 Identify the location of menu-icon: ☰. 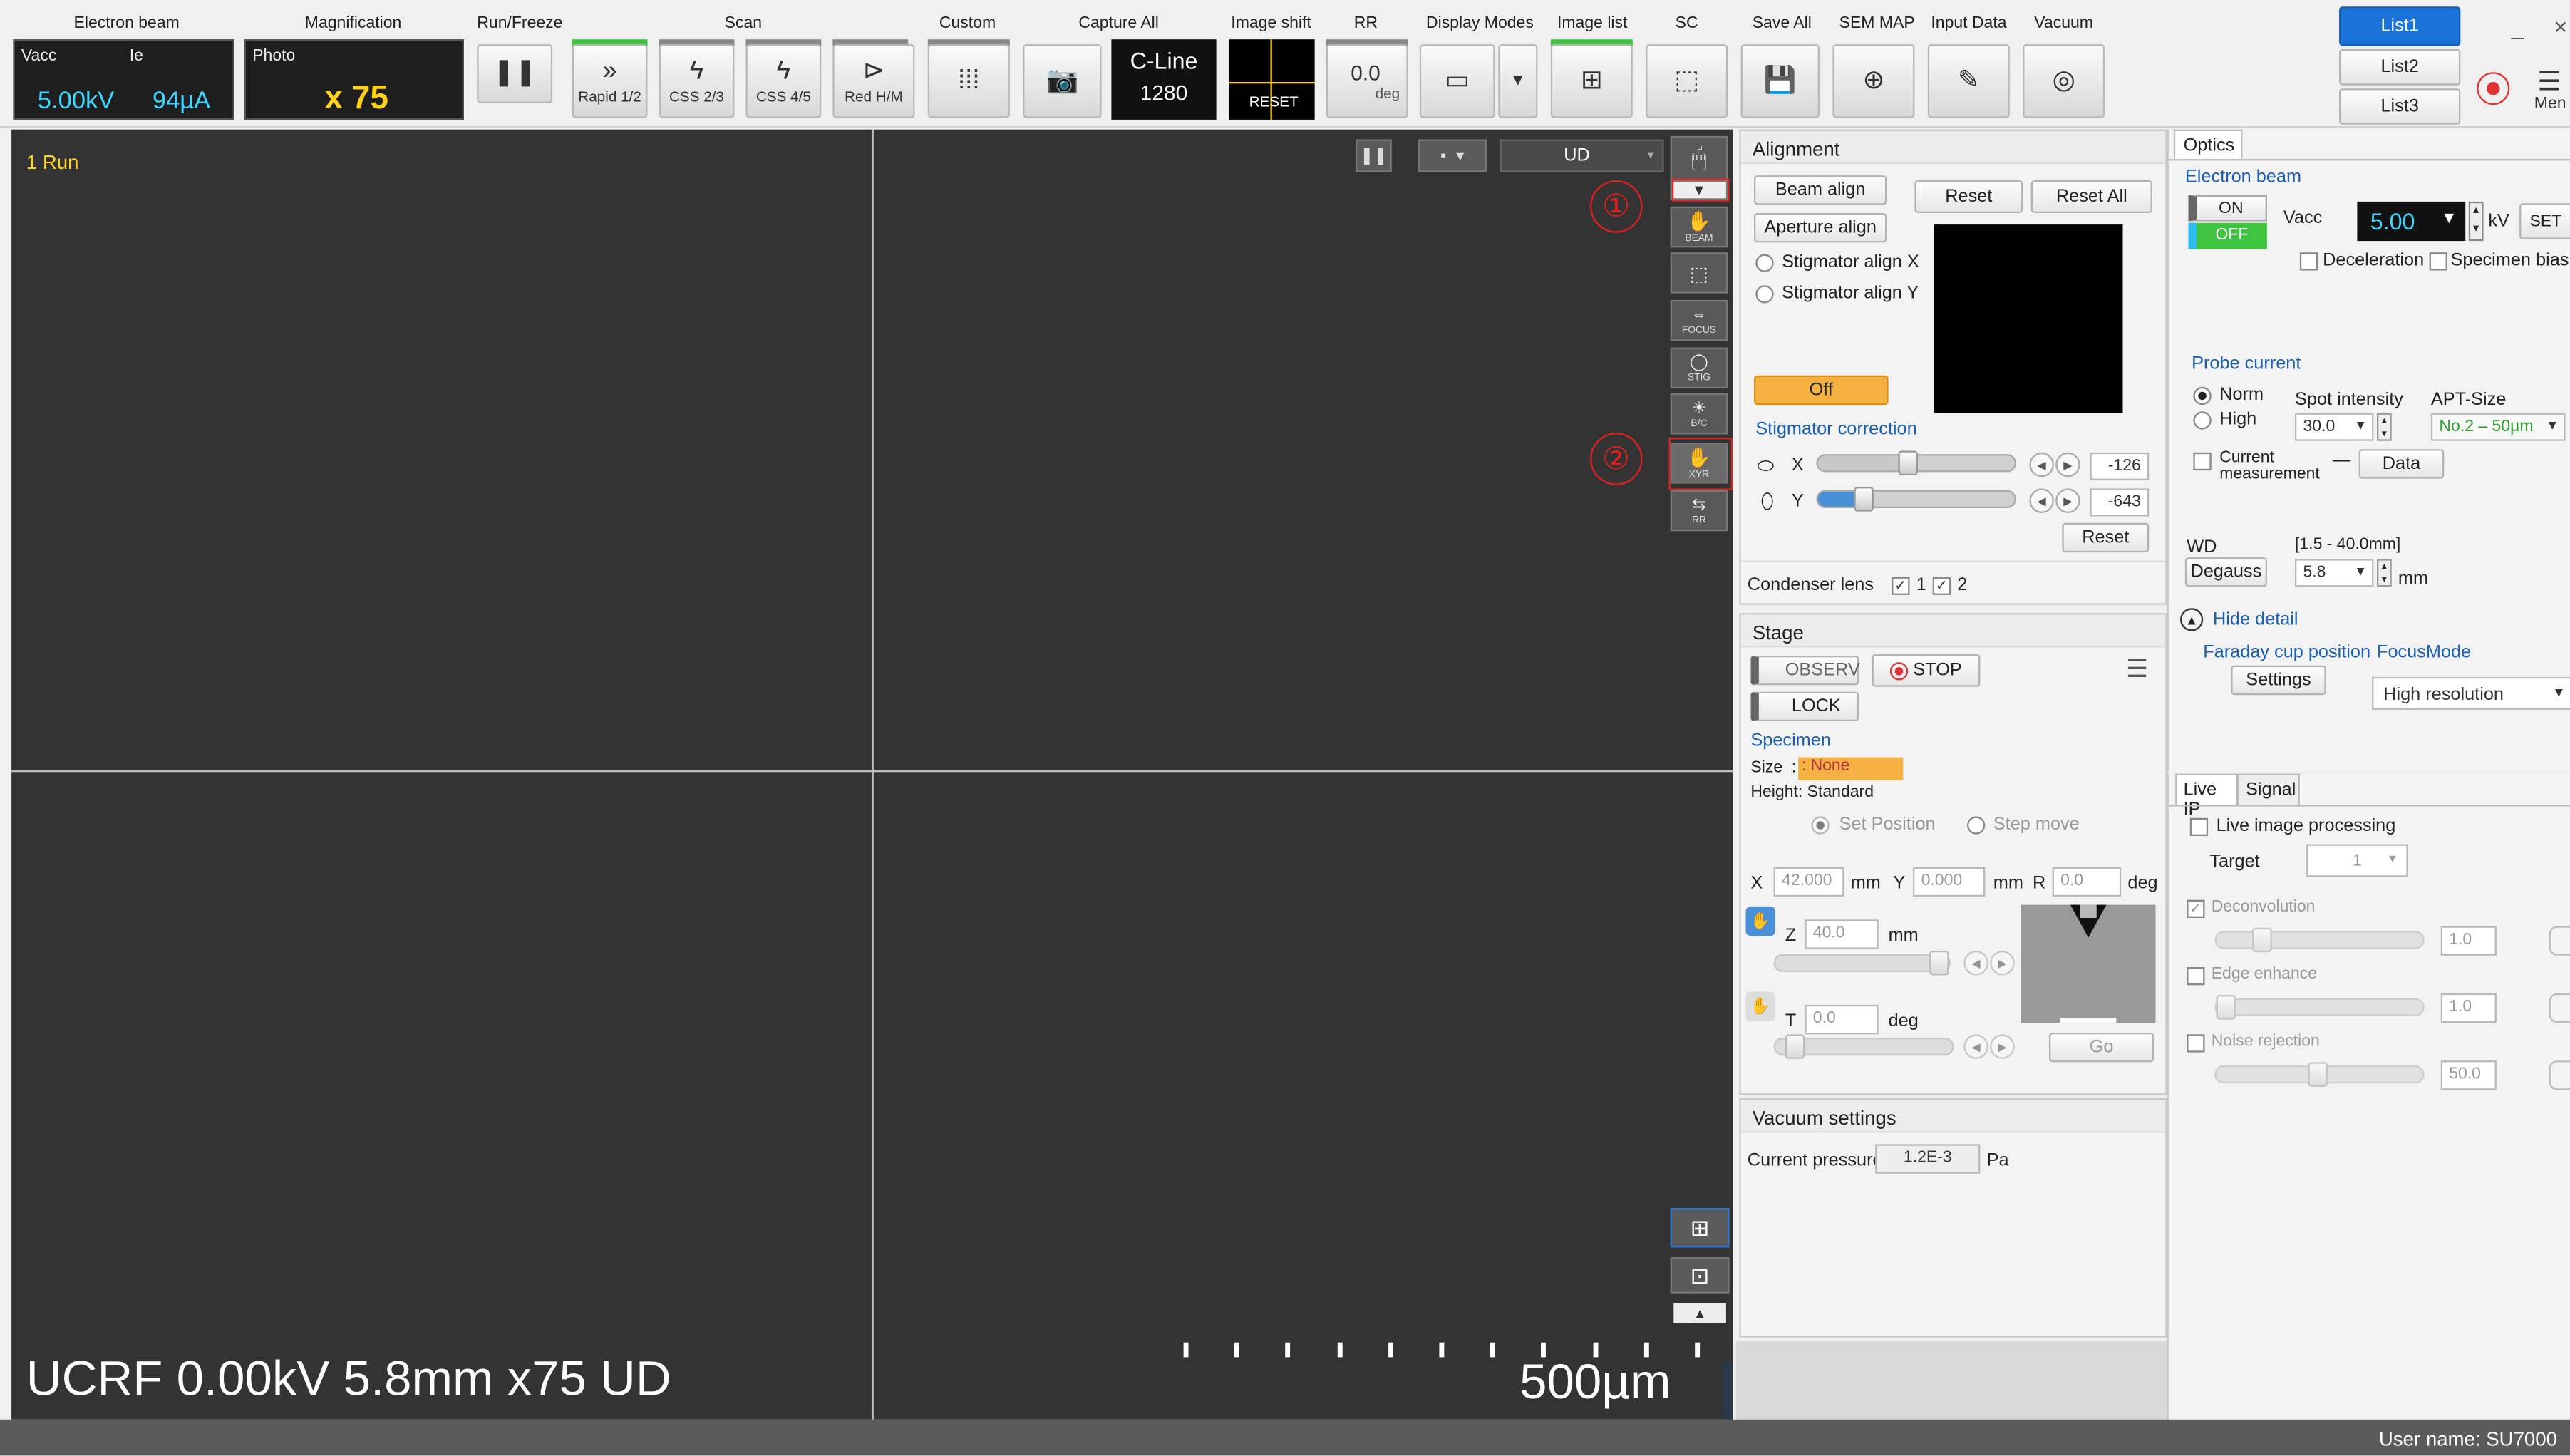
(2549, 82).